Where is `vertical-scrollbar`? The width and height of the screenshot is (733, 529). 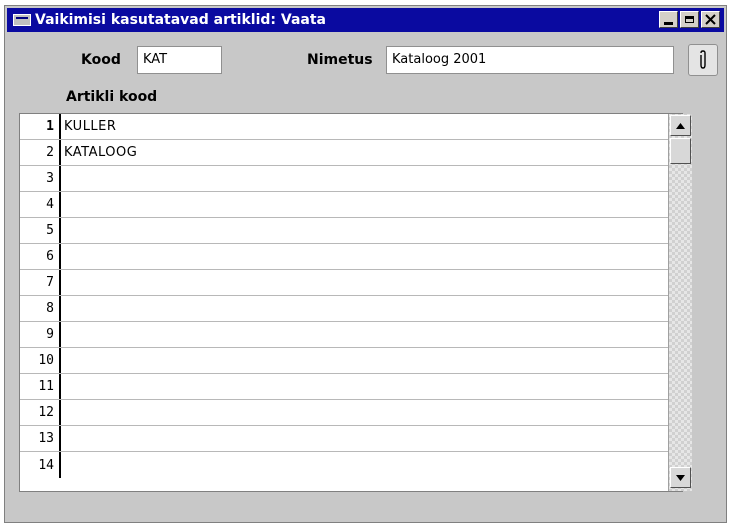
vertical-scrollbar is located at coordinates (680, 302).